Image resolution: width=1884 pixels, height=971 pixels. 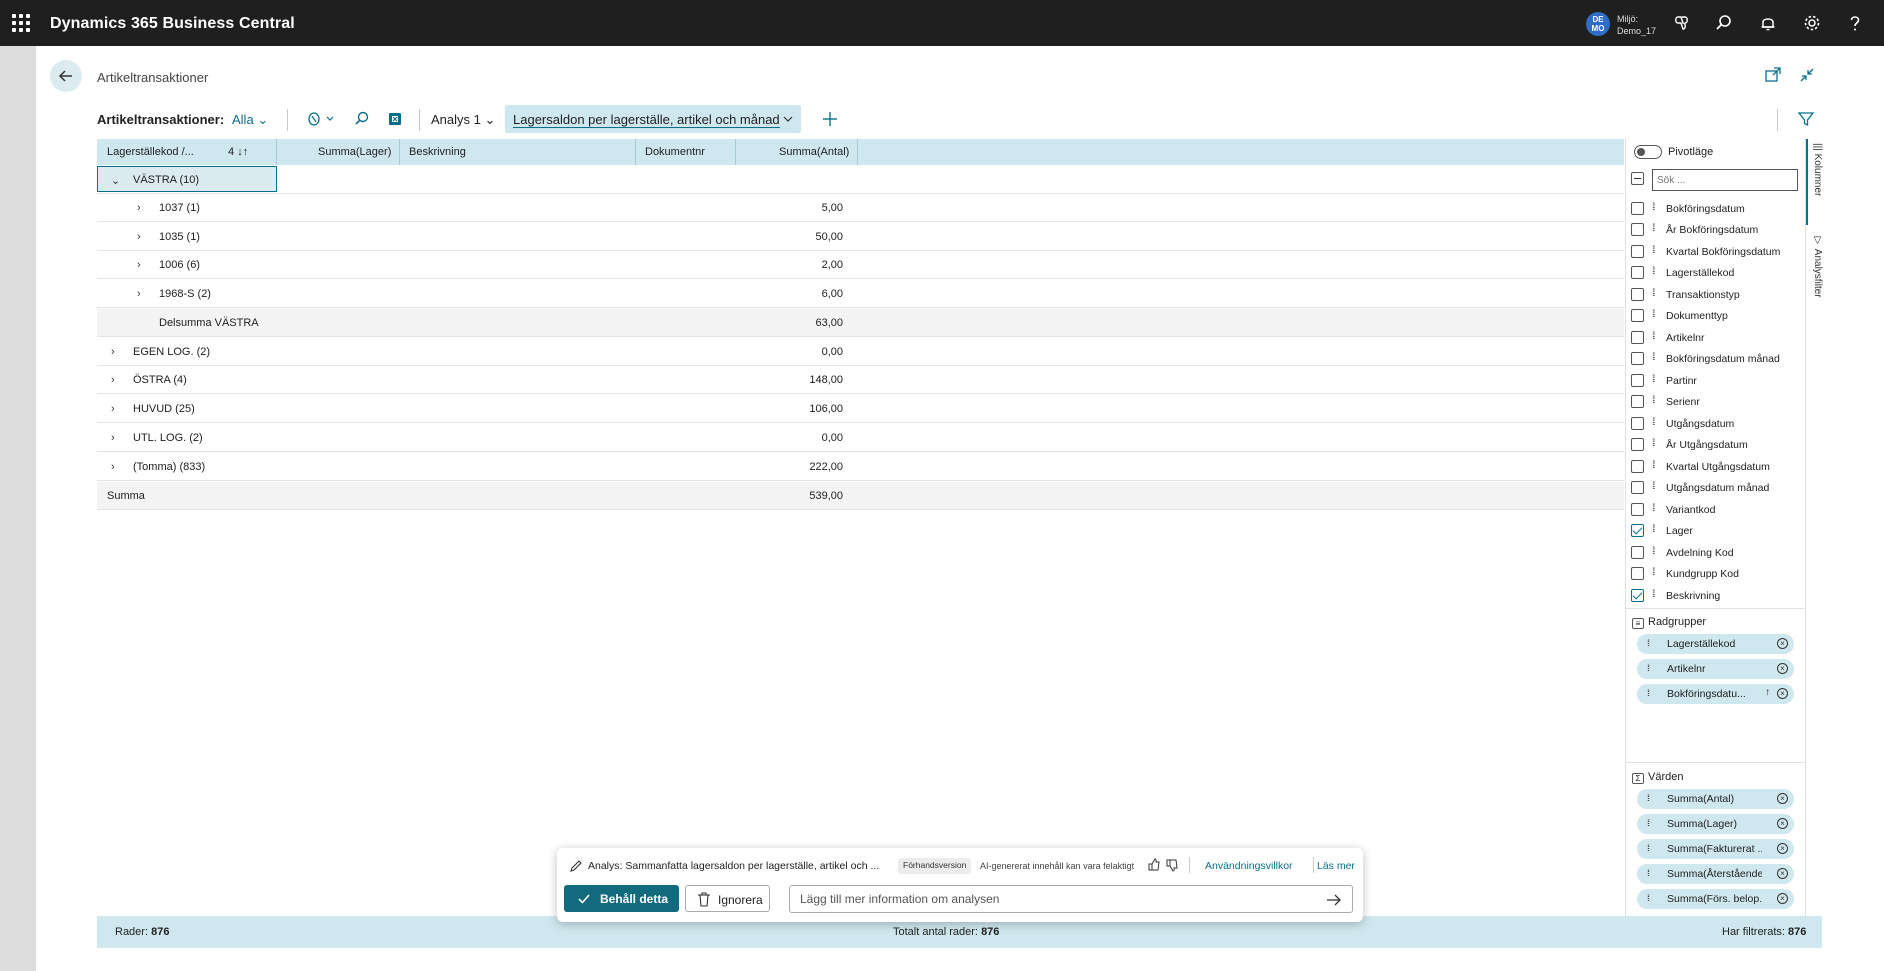 I want to click on analysis-mode-icon, so click(x=322, y=119).